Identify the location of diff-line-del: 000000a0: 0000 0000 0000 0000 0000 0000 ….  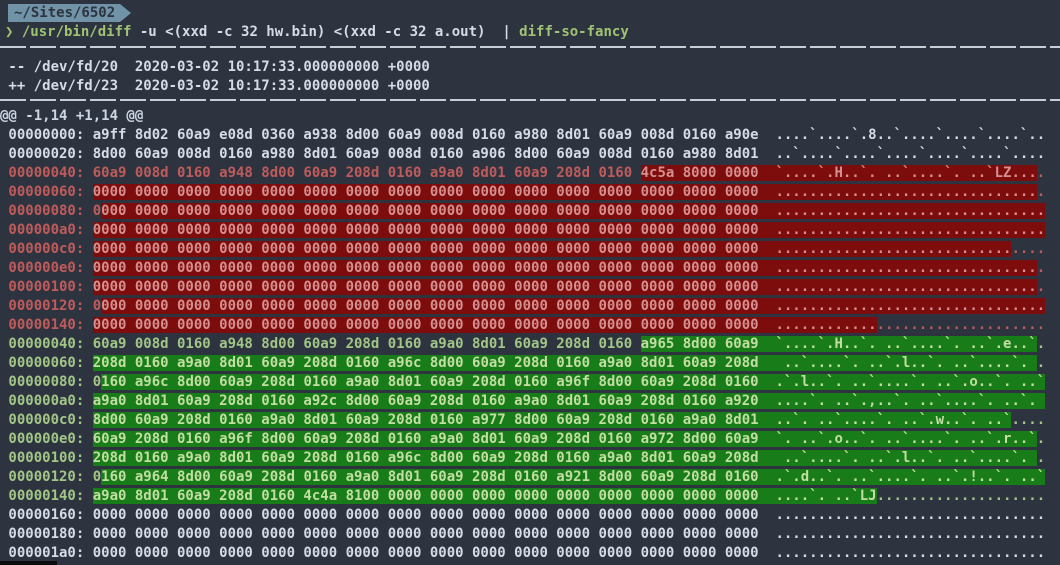
(523, 230).